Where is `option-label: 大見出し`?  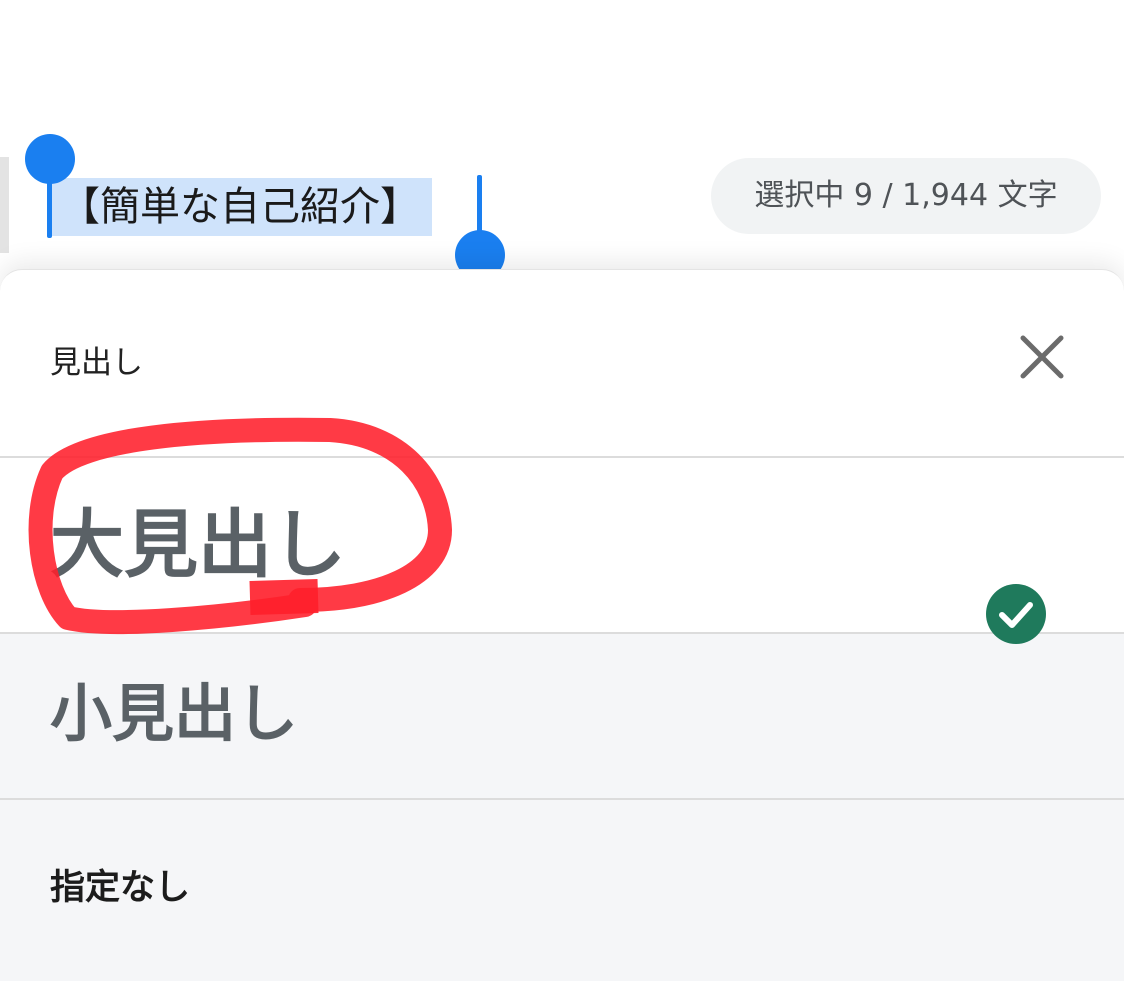 option-label: 大見出し is located at coordinates (198, 545).